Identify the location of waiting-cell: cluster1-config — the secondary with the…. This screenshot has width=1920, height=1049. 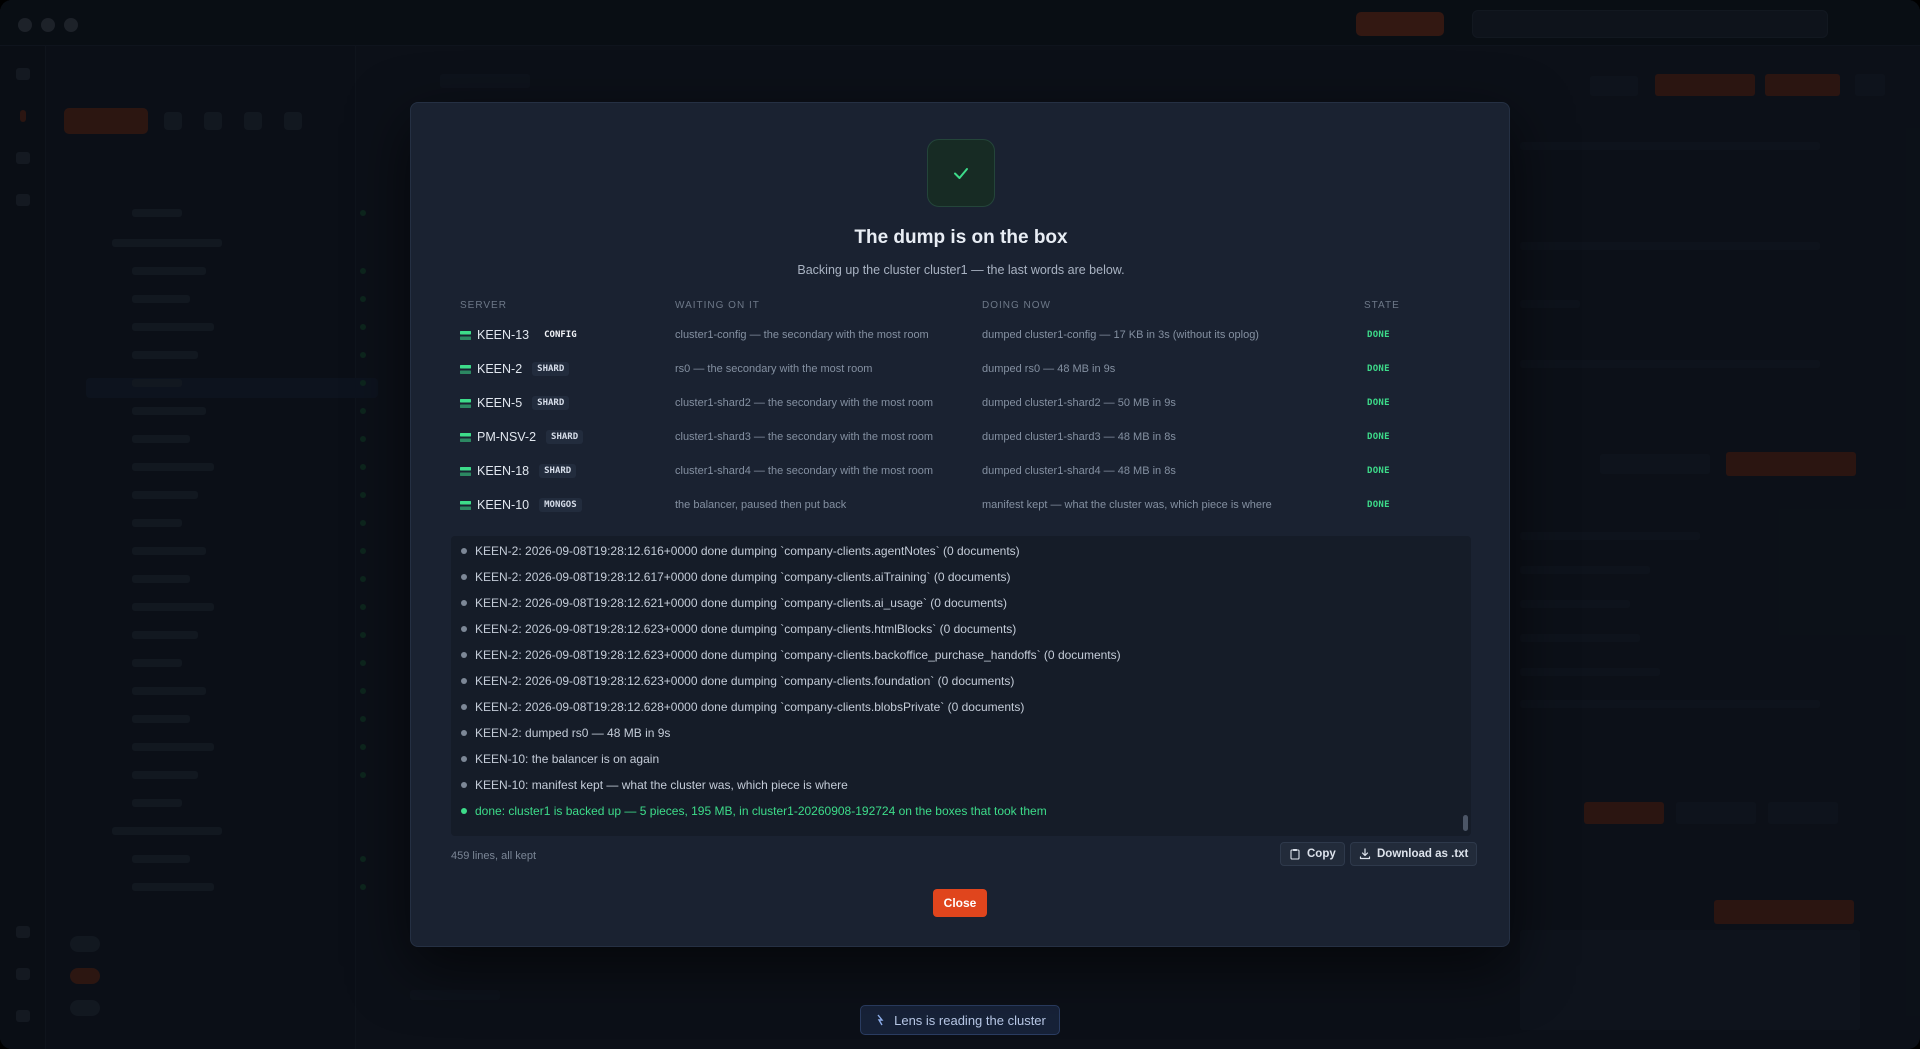
(802, 335).